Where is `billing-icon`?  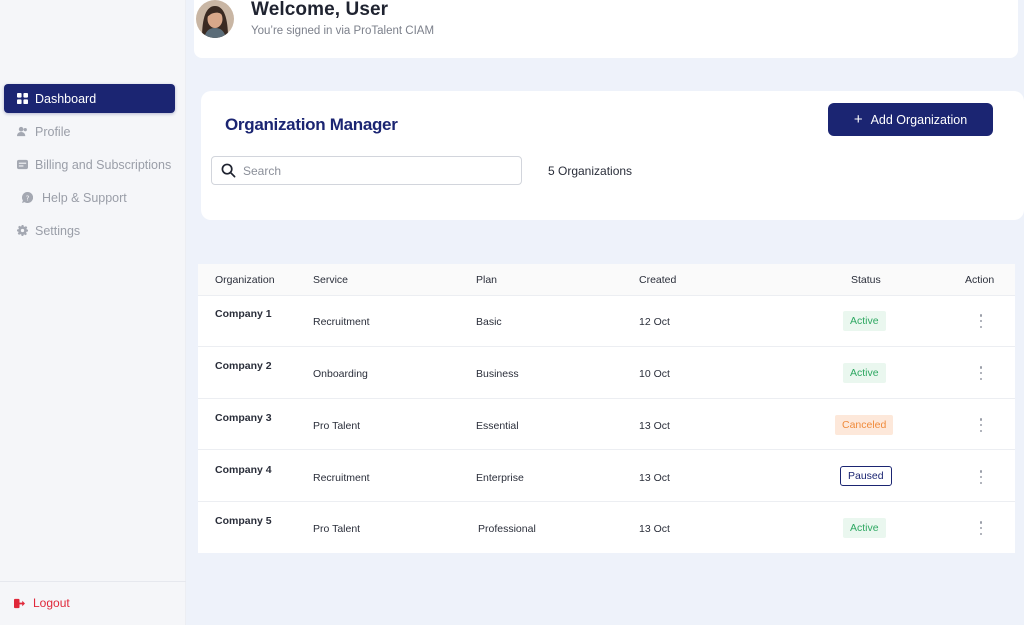 billing-icon is located at coordinates (22, 164).